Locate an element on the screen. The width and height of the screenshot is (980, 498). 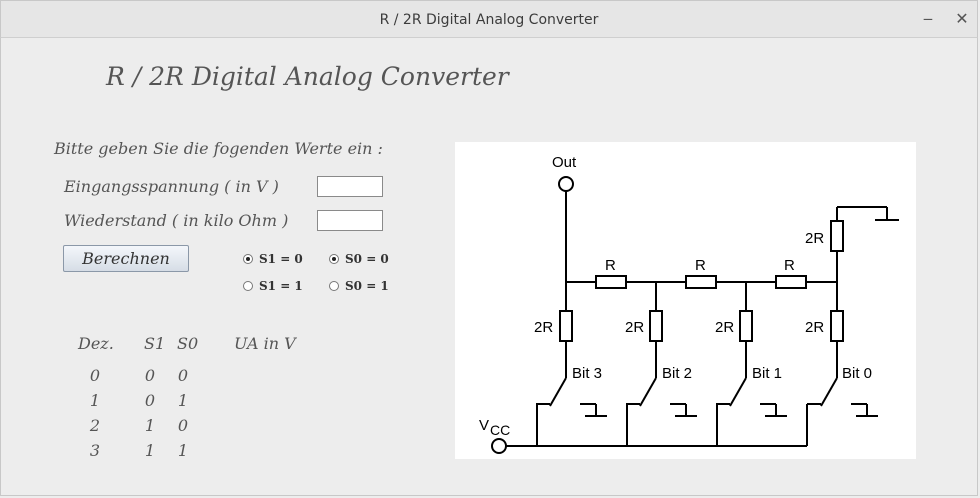
minimize-icon: ‒ is located at coordinates (928, 19).